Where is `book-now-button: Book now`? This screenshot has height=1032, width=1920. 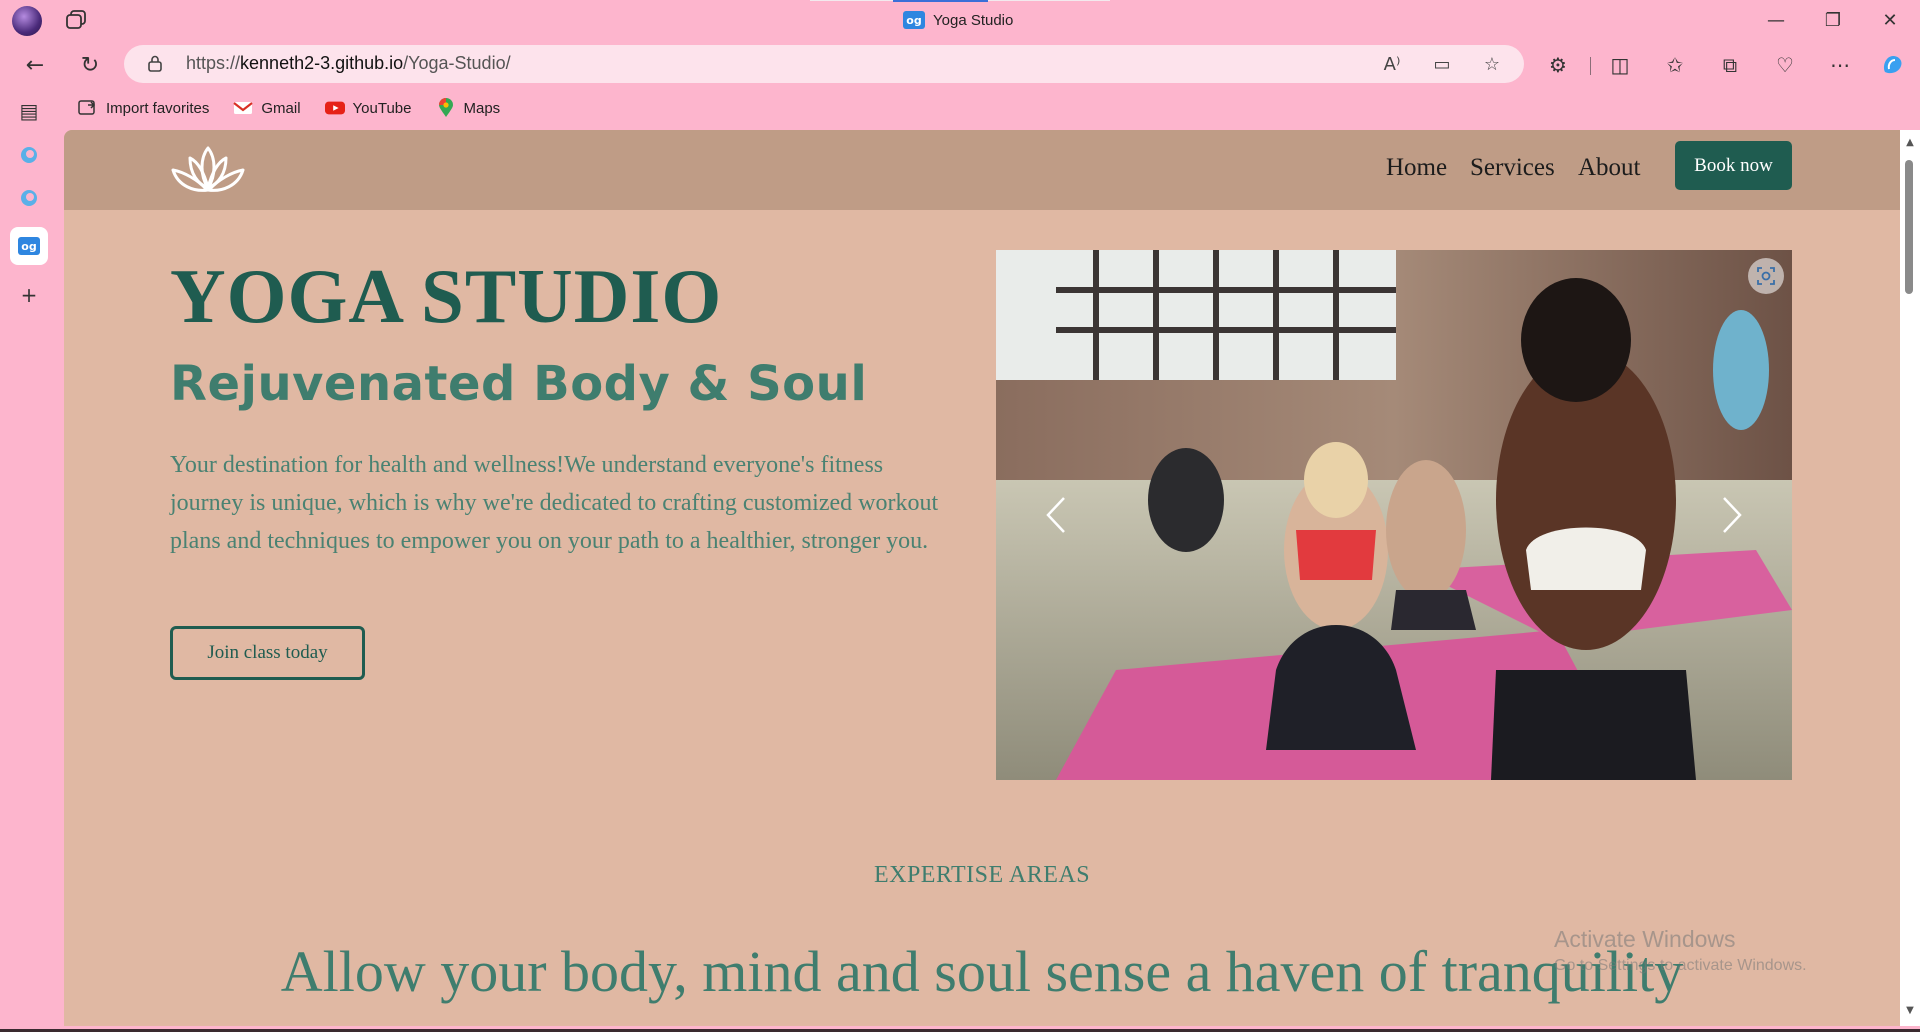
book-now-button: Book now is located at coordinates (1733, 165).